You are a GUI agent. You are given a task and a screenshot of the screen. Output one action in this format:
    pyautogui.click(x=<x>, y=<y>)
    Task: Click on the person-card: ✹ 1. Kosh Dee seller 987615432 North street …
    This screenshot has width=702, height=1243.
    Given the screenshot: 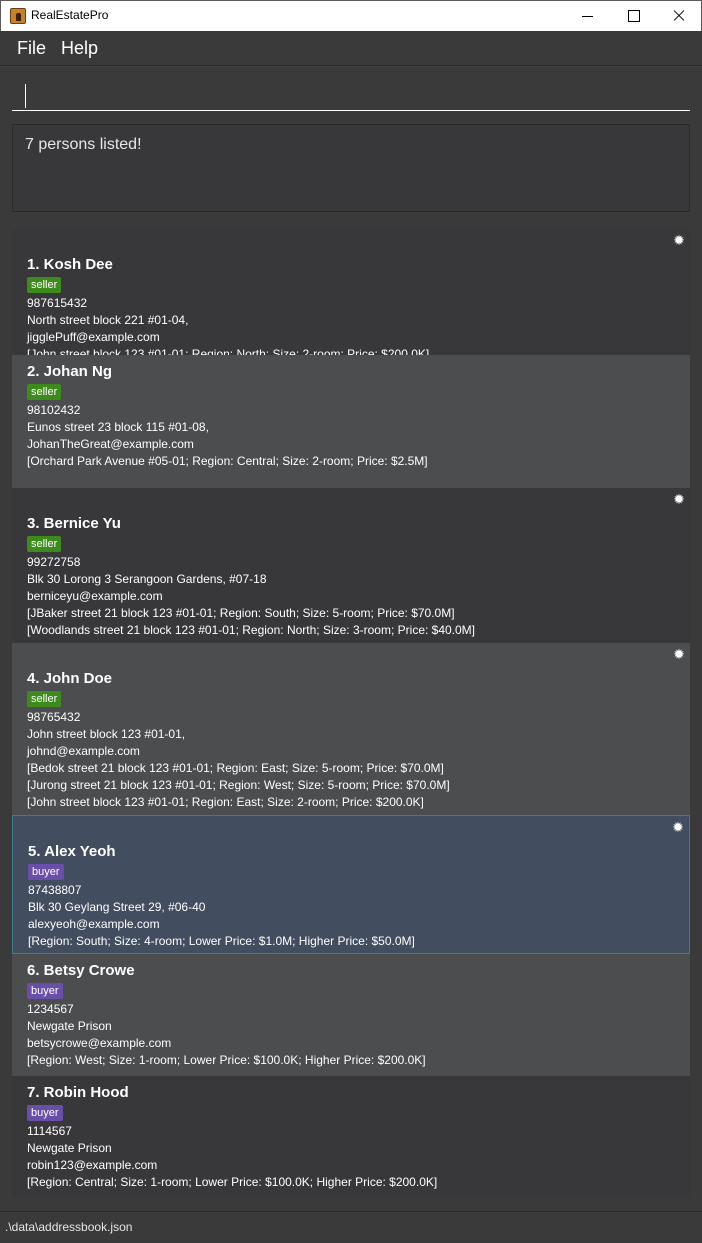 What is the action you would take?
    pyautogui.click(x=351, y=295)
    